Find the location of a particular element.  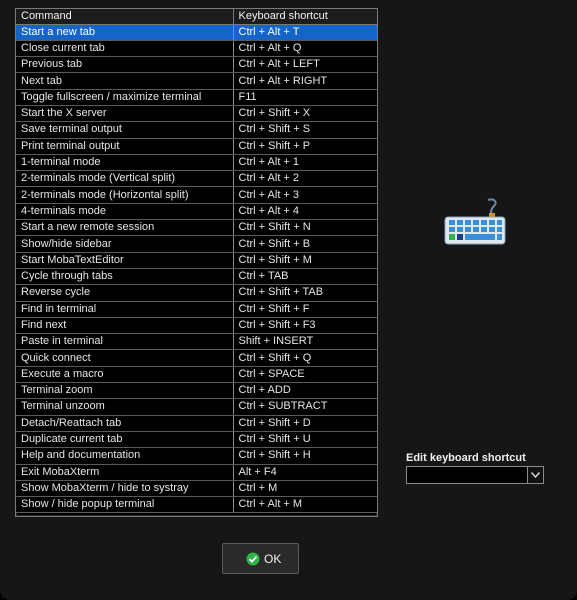

command-cell: 2-terminals mode (Horizontal split) is located at coordinates (125, 195).